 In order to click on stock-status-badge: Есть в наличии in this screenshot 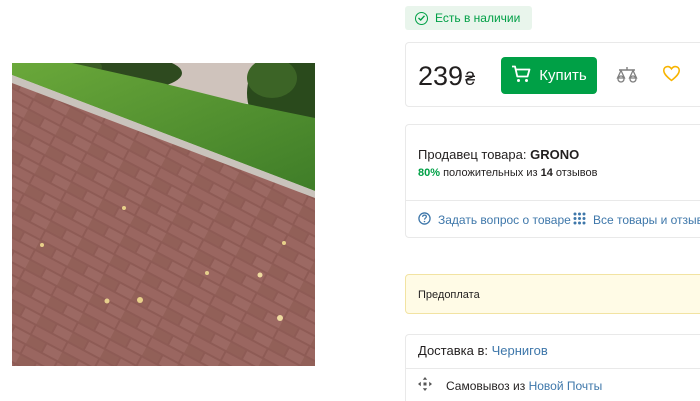, I will do `click(469, 18)`.